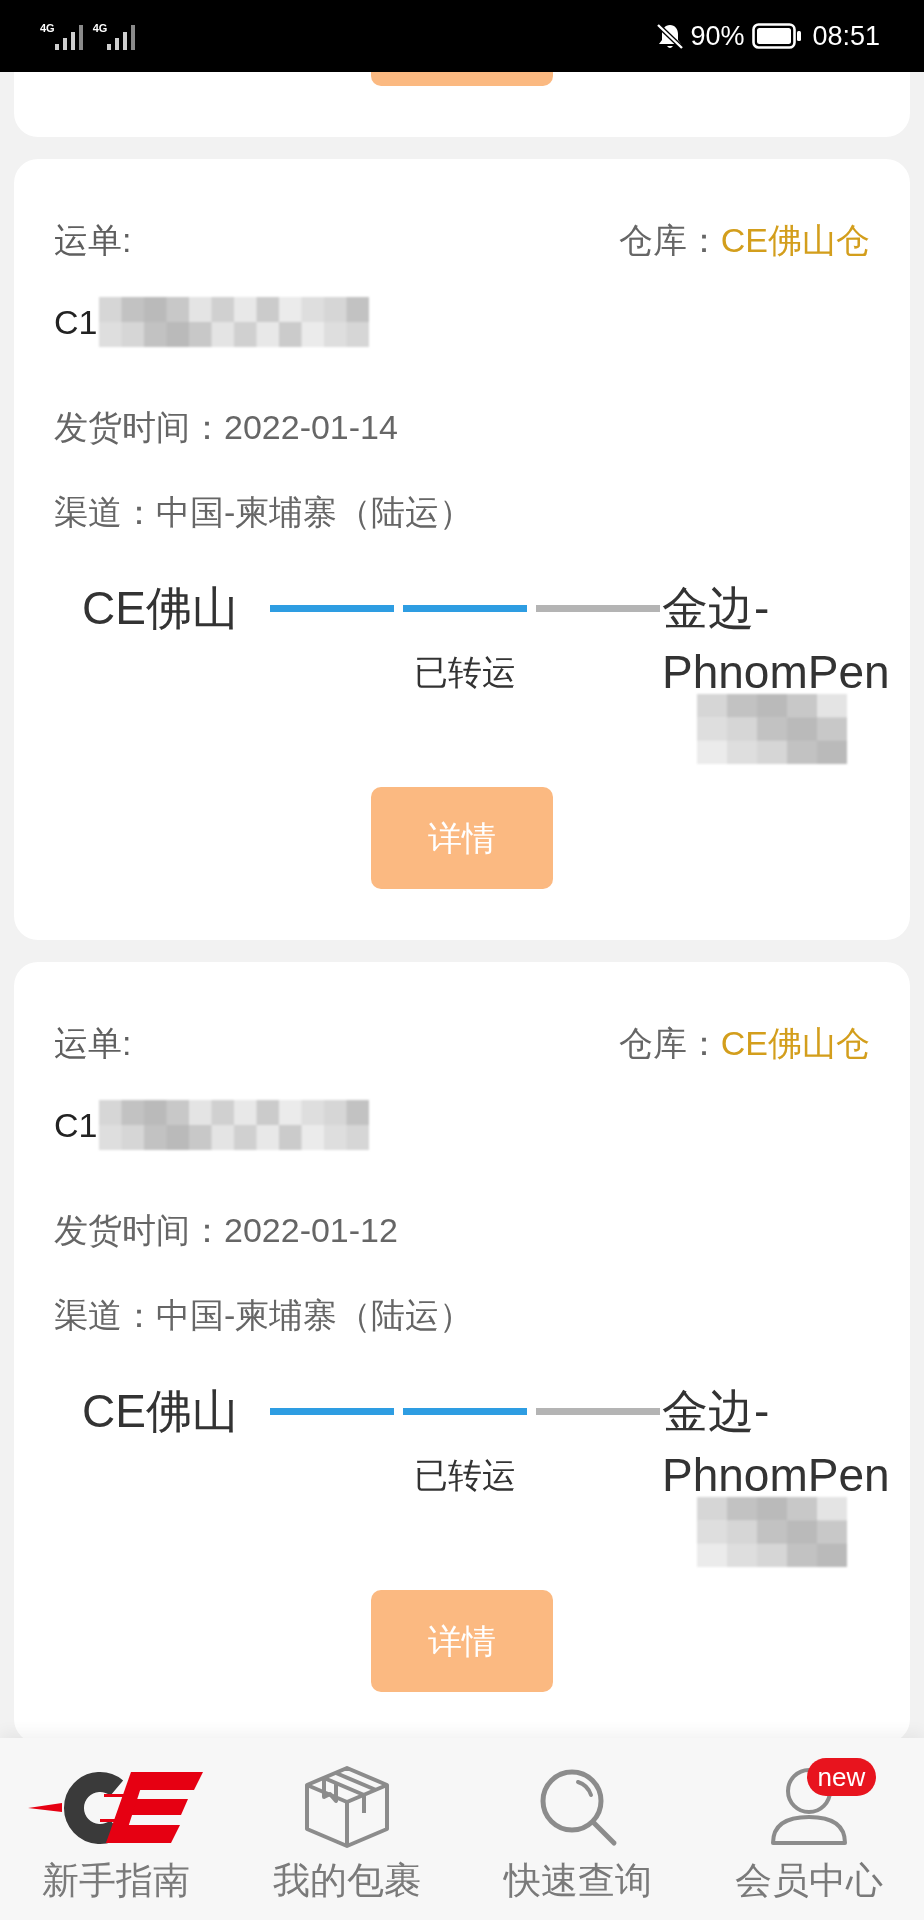 This screenshot has width=924, height=1920. I want to click on ship-date: 发货时间：2022-01-14, so click(226, 427).